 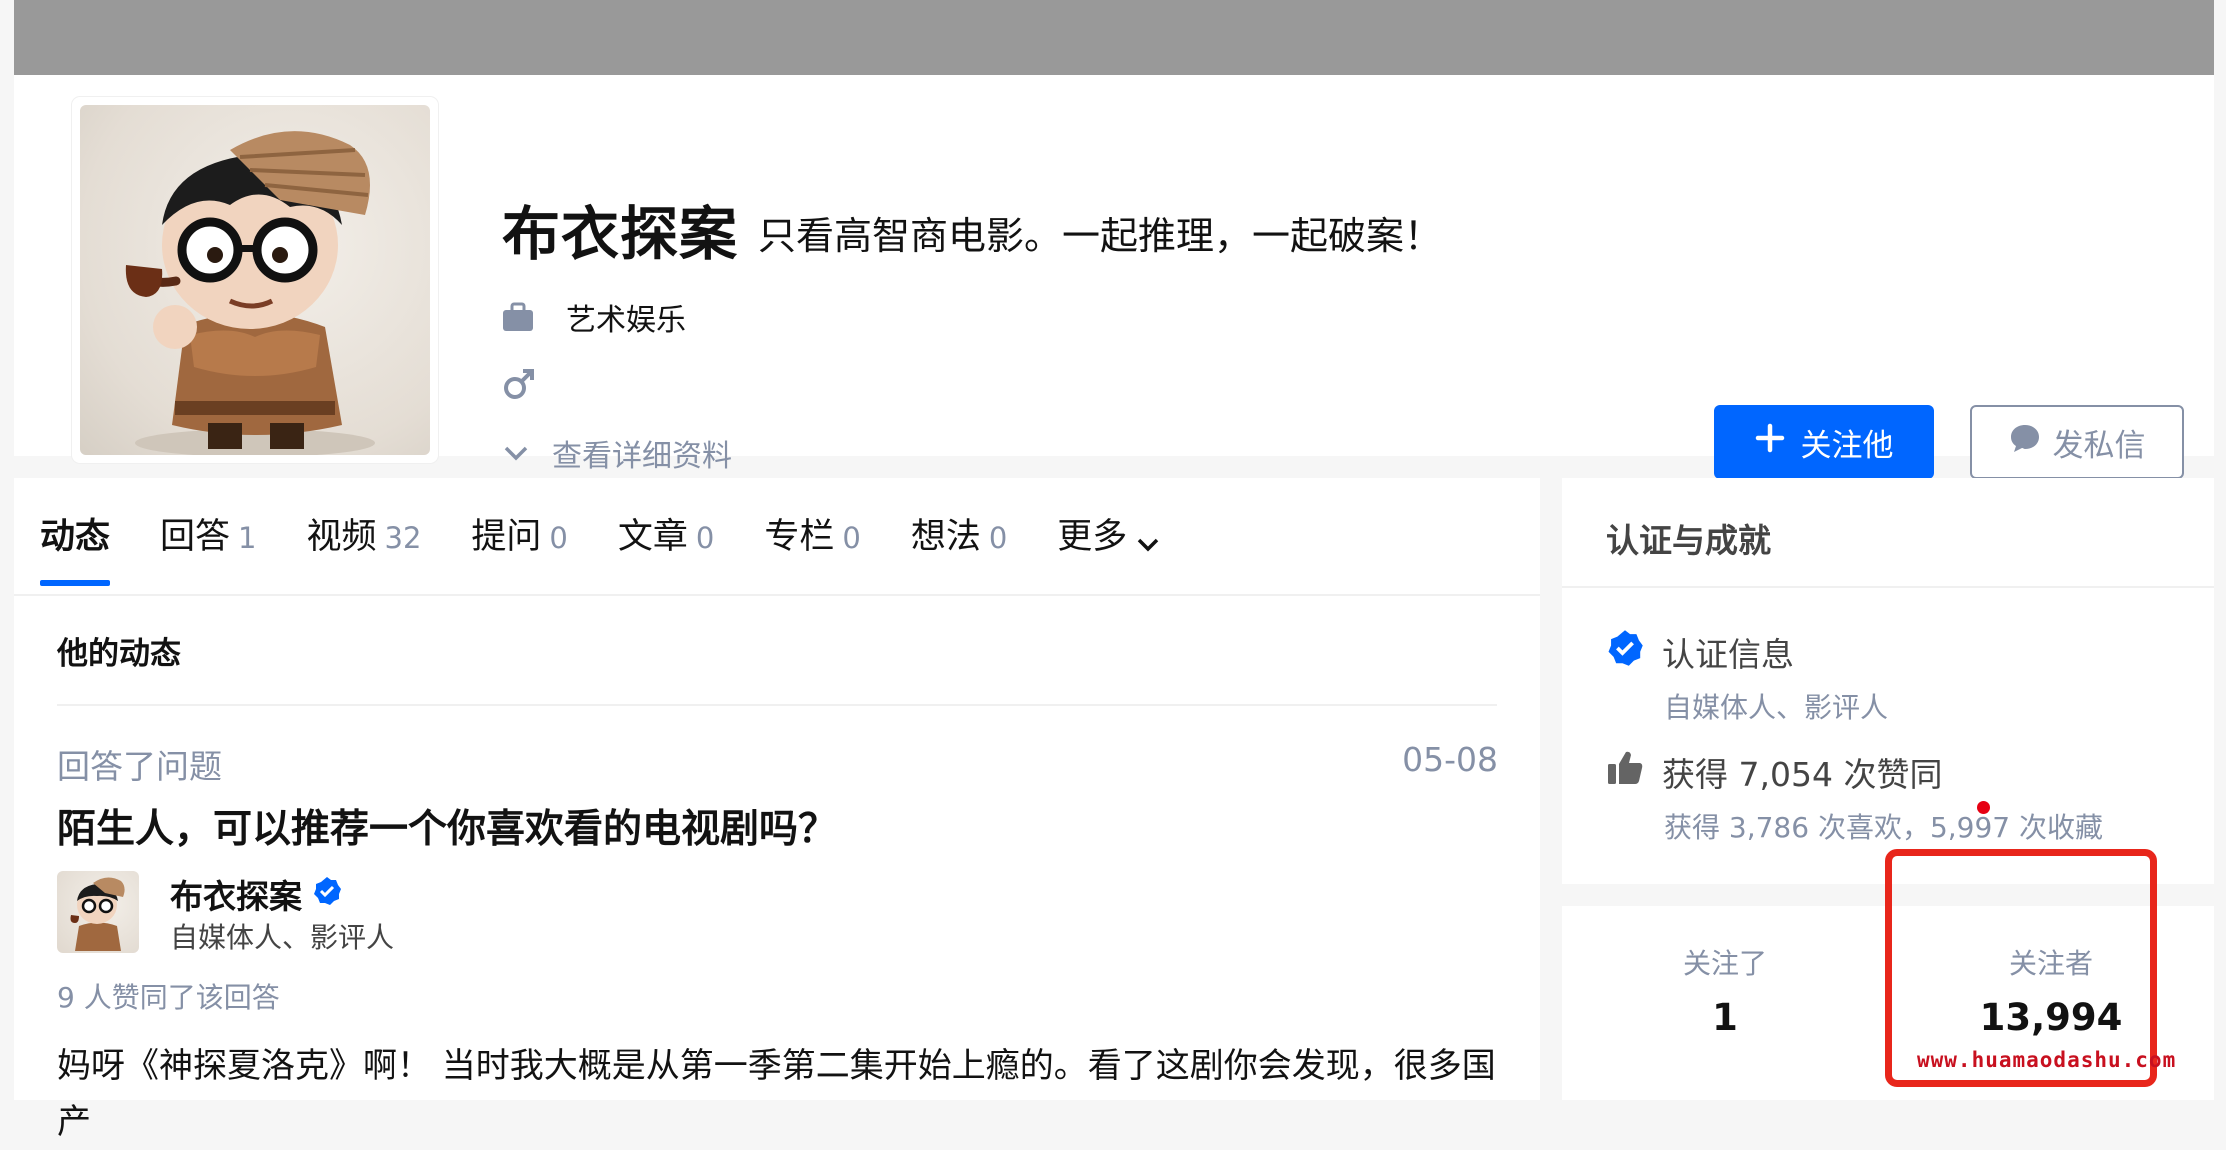 What do you see at coordinates (1724, 963) in the screenshot?
I see `following-label: 关注了` at bounding box center [1724, 963].